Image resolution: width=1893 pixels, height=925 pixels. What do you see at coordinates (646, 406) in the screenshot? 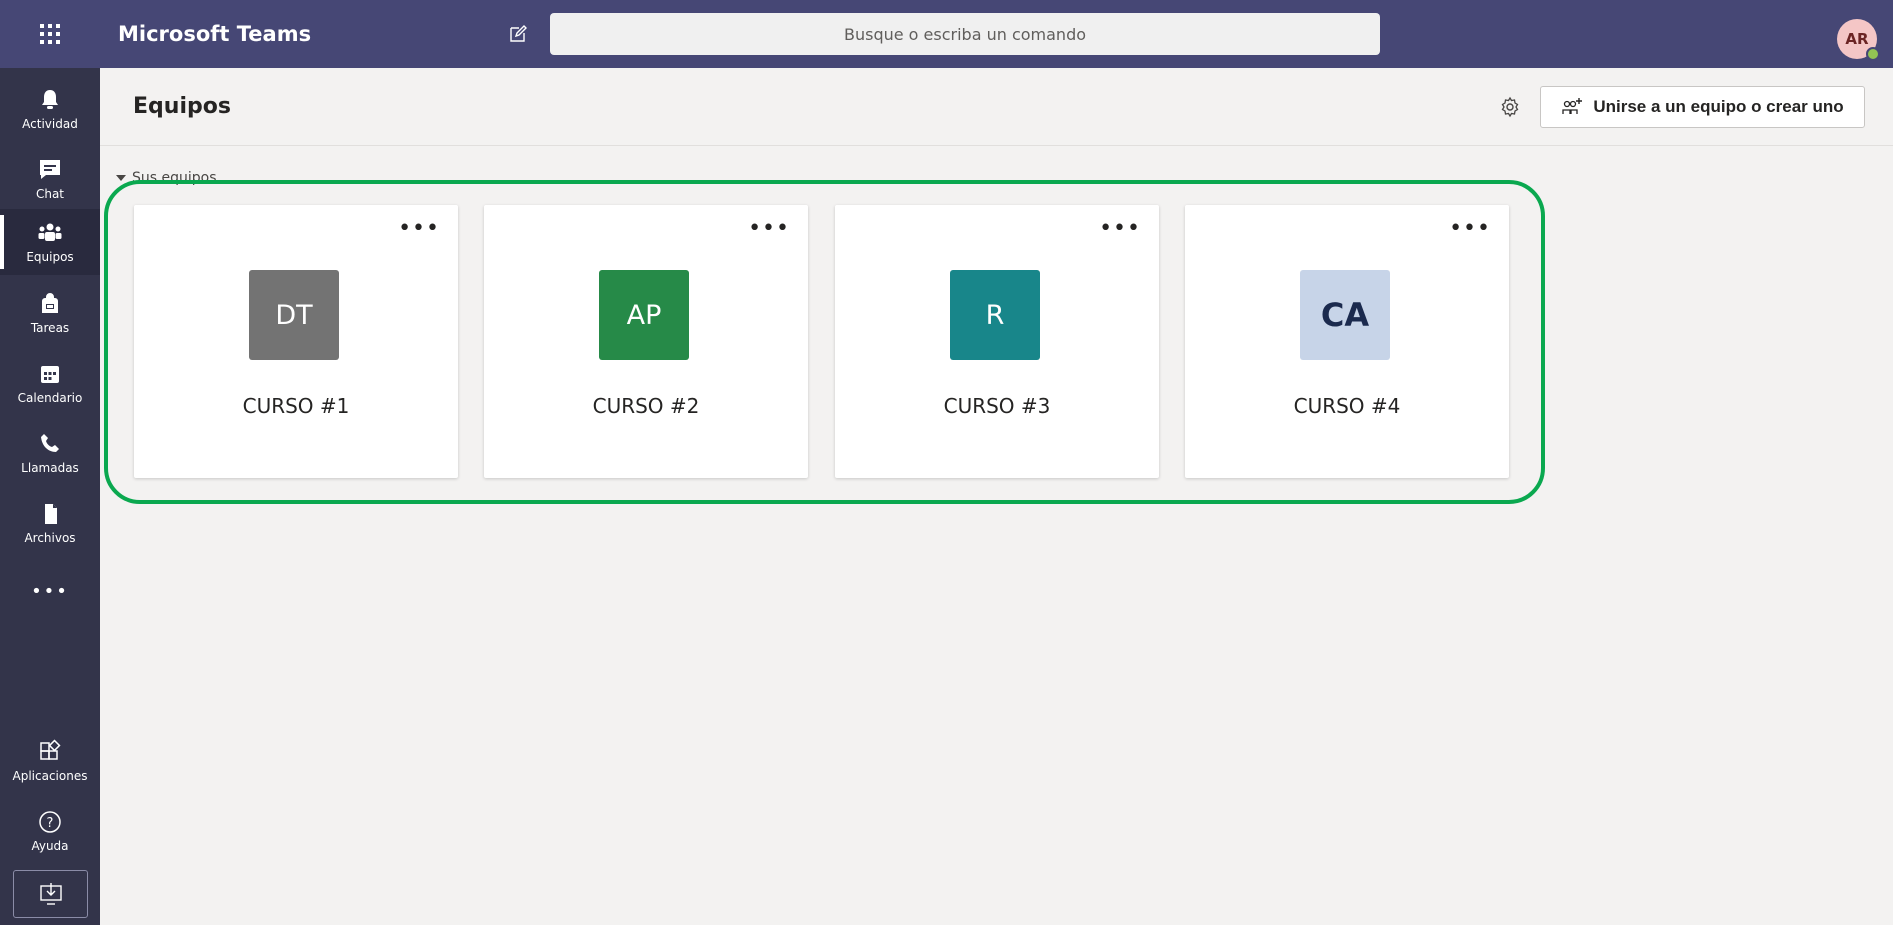
I see `team-name: CURSO #2` at bounding box center [646, 406].